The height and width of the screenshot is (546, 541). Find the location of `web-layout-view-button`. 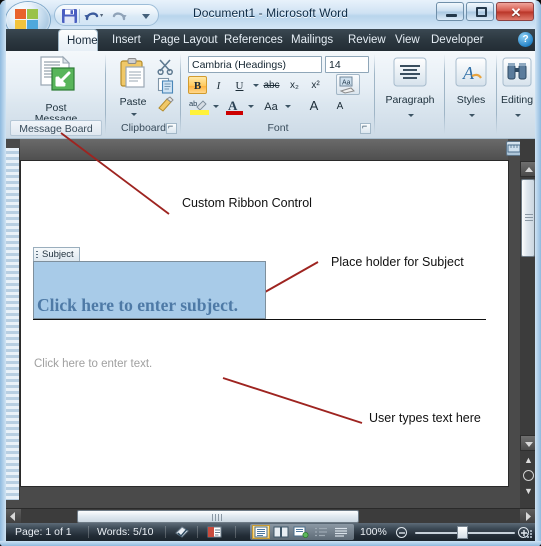

web-layout-view-button is located at coordinates (301, 532).